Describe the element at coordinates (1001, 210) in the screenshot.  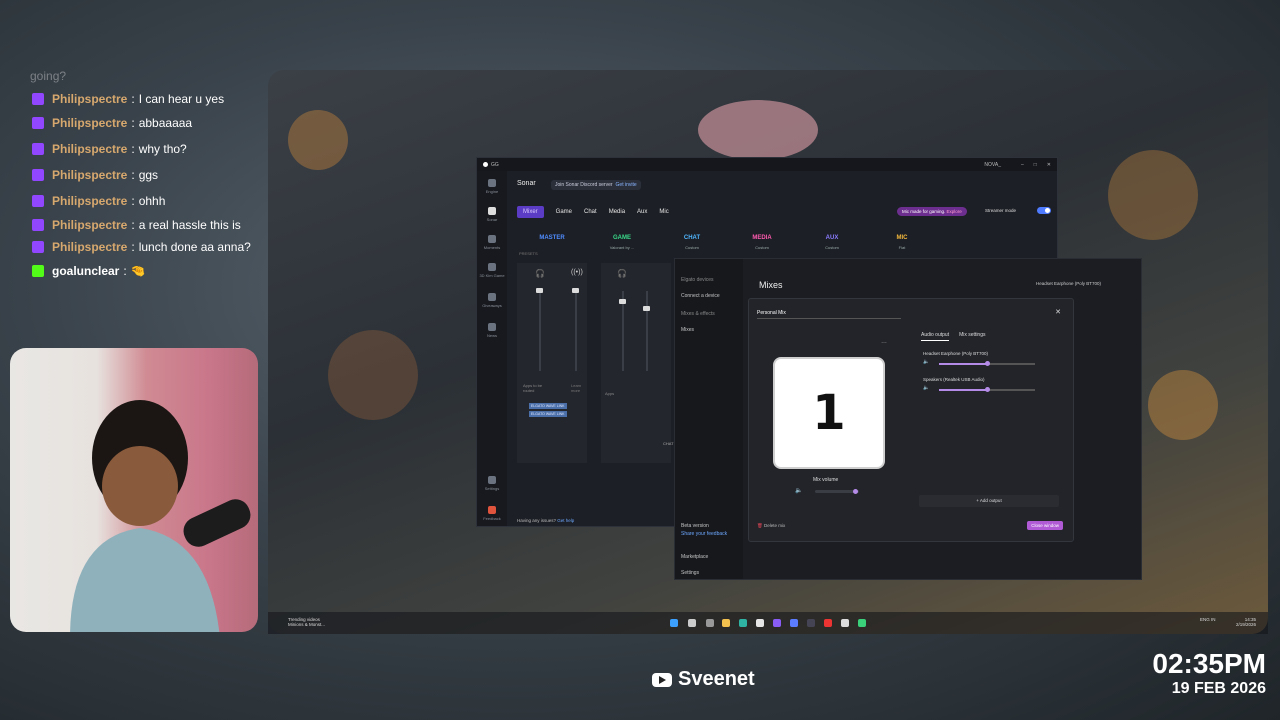
I see `streamer-mode-label: Streamer mode` at that location.